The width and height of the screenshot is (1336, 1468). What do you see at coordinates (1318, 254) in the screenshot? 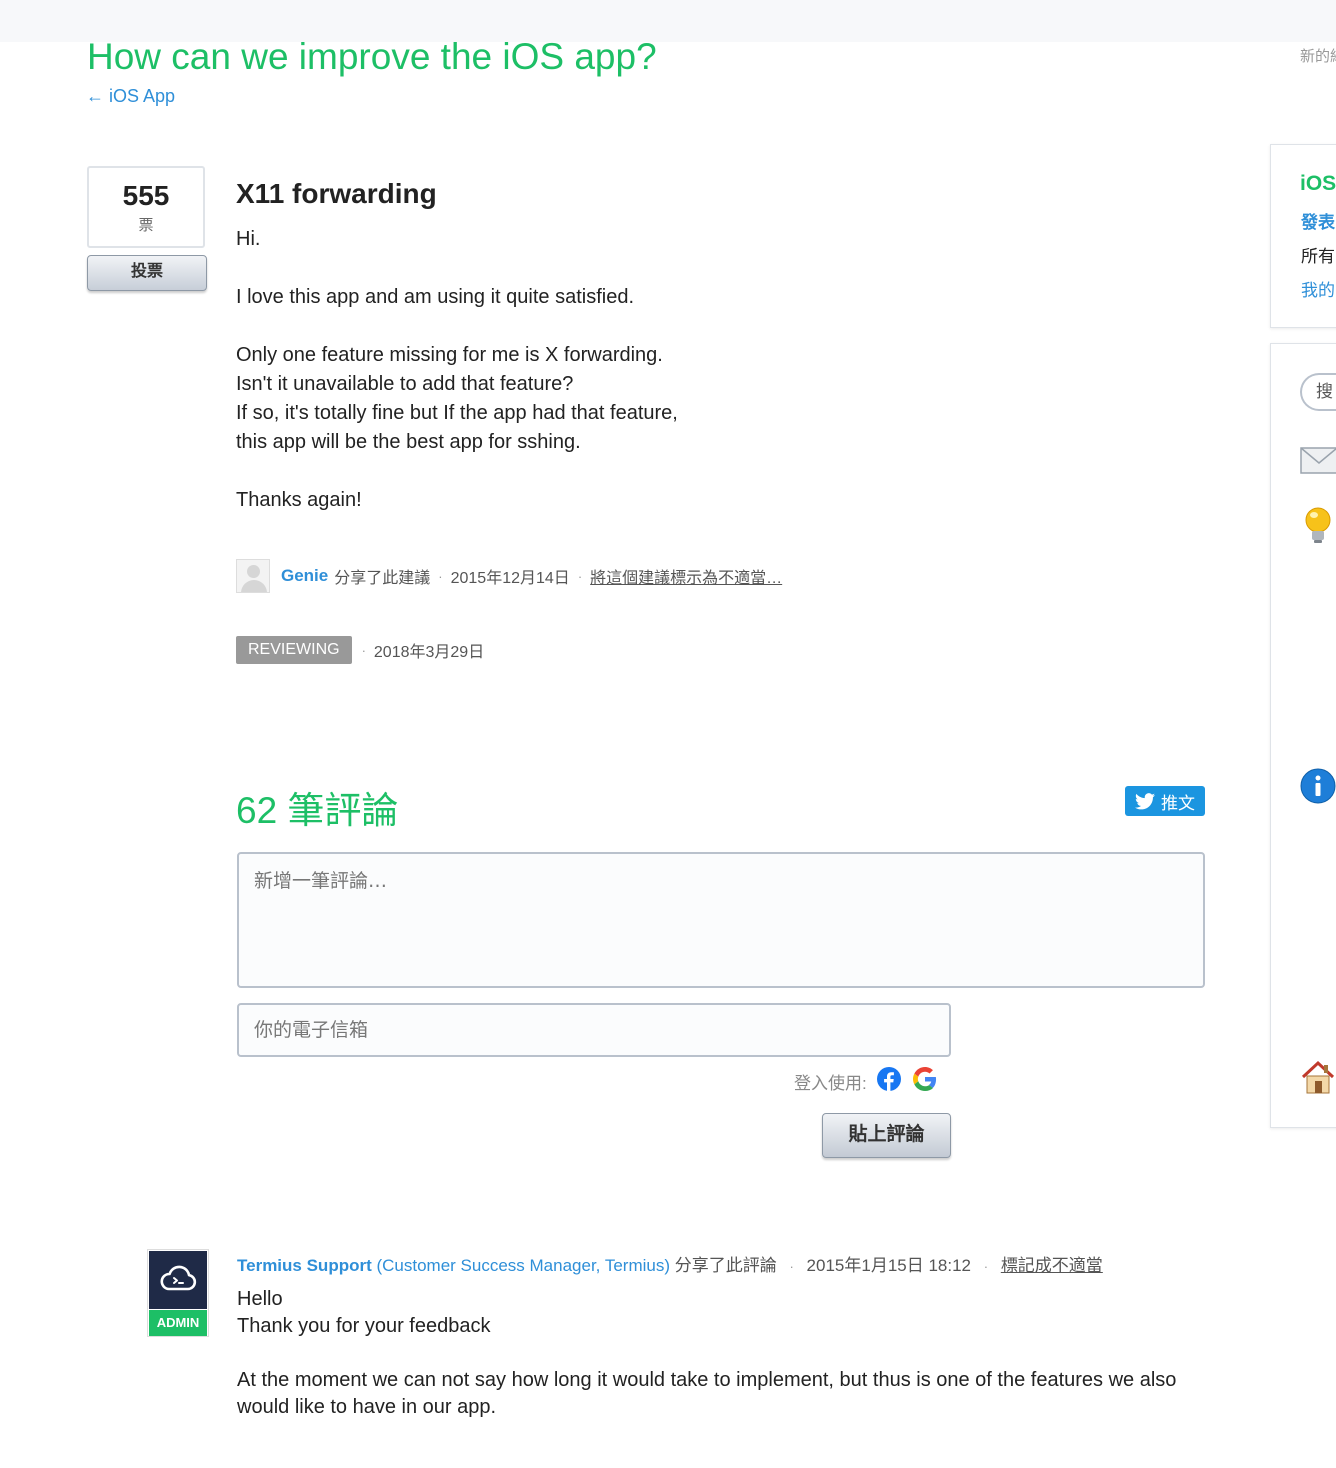
I see `sidebar-item-all: 所有` at bounding box center [1318, 254].